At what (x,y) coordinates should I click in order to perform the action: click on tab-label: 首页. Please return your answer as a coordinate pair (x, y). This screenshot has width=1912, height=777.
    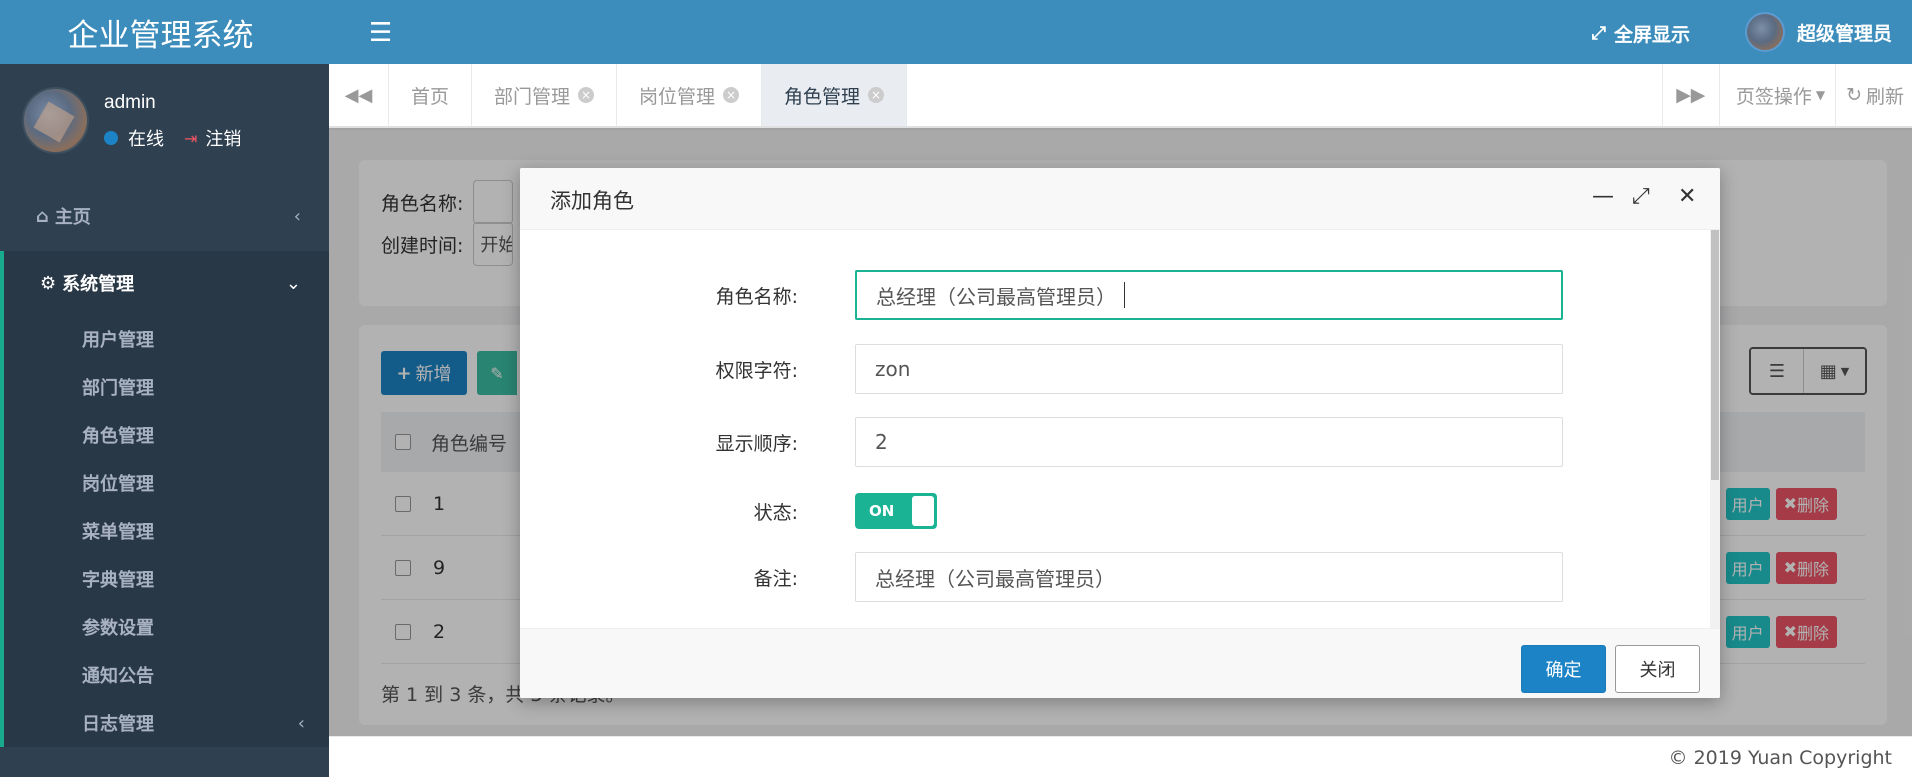
    Looking at the image, I should click on (430, 96).